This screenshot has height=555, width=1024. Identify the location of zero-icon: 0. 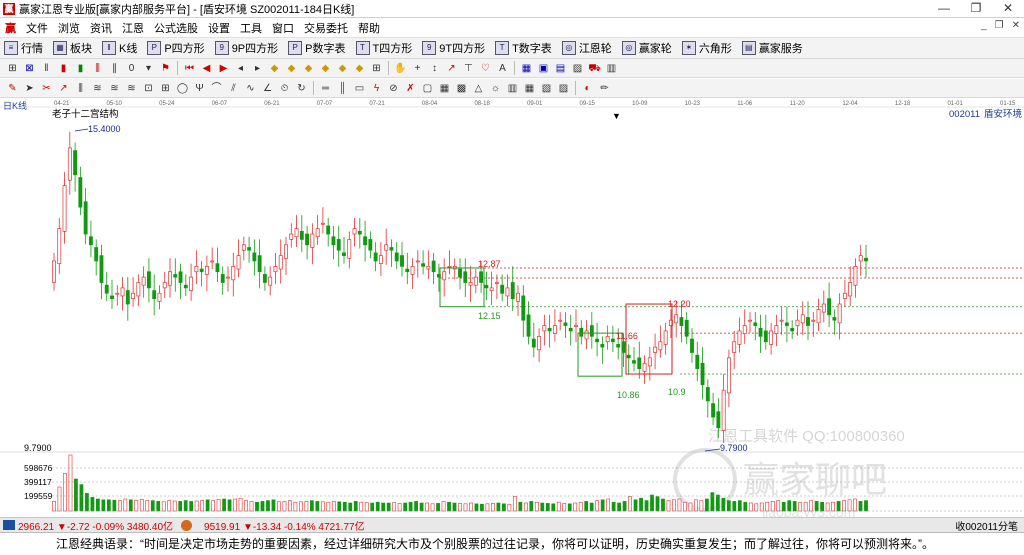
(131, 68).